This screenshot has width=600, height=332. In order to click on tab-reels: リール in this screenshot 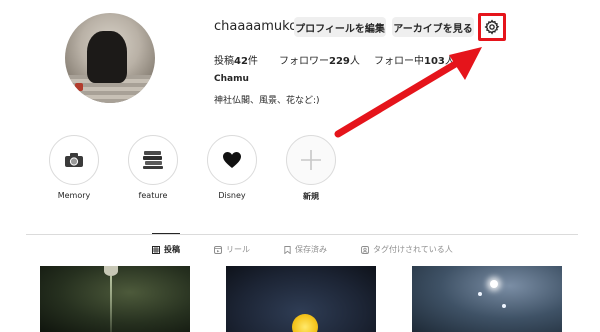, I will do `click(232, 249)`.